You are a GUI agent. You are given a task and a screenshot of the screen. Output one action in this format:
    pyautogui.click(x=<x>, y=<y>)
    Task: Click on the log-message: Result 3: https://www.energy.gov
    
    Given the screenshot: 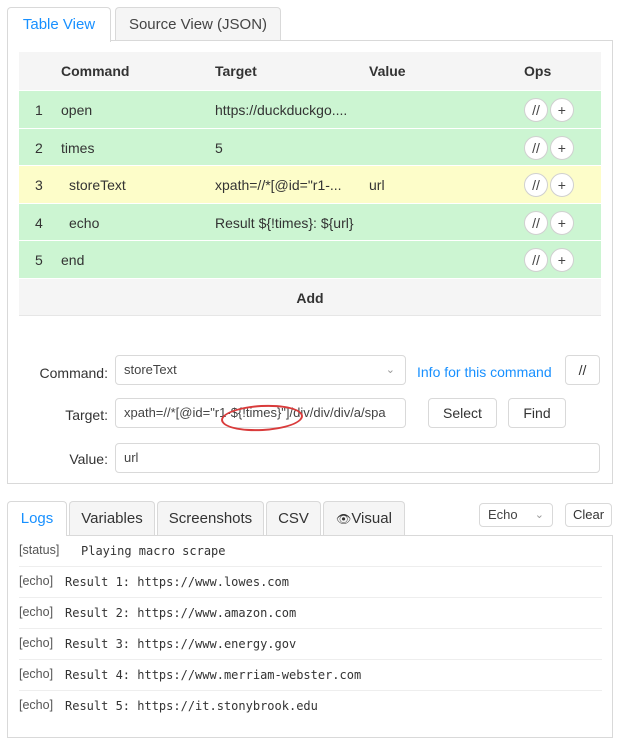 What is the action you would take?
    pyautogui.click(x=181, y=644)
    